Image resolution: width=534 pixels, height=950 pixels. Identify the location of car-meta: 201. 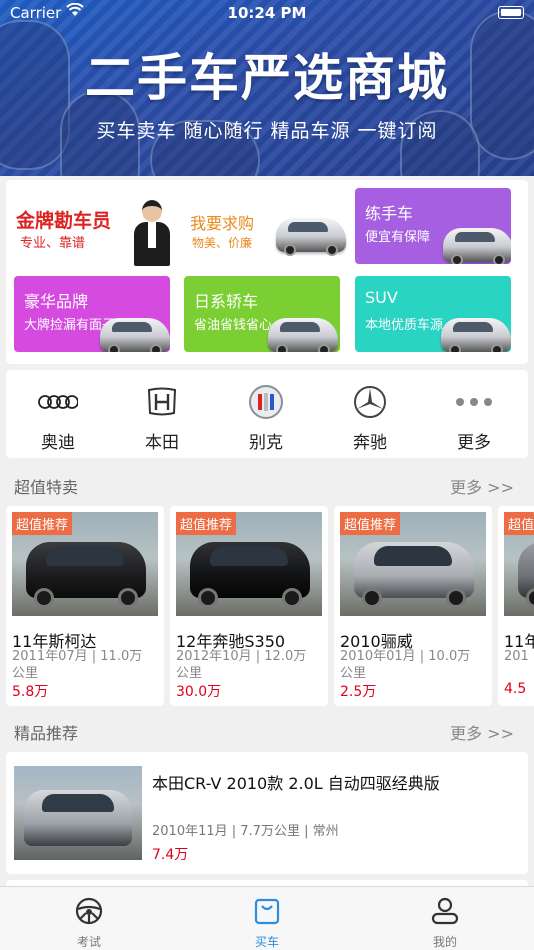
(516, 656).